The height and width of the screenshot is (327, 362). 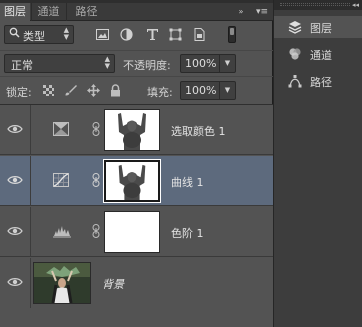 I want to click on layers-icon, so click(x=295, y=27).